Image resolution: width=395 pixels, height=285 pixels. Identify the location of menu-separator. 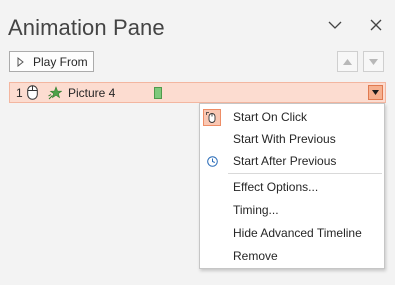
(305, 173).